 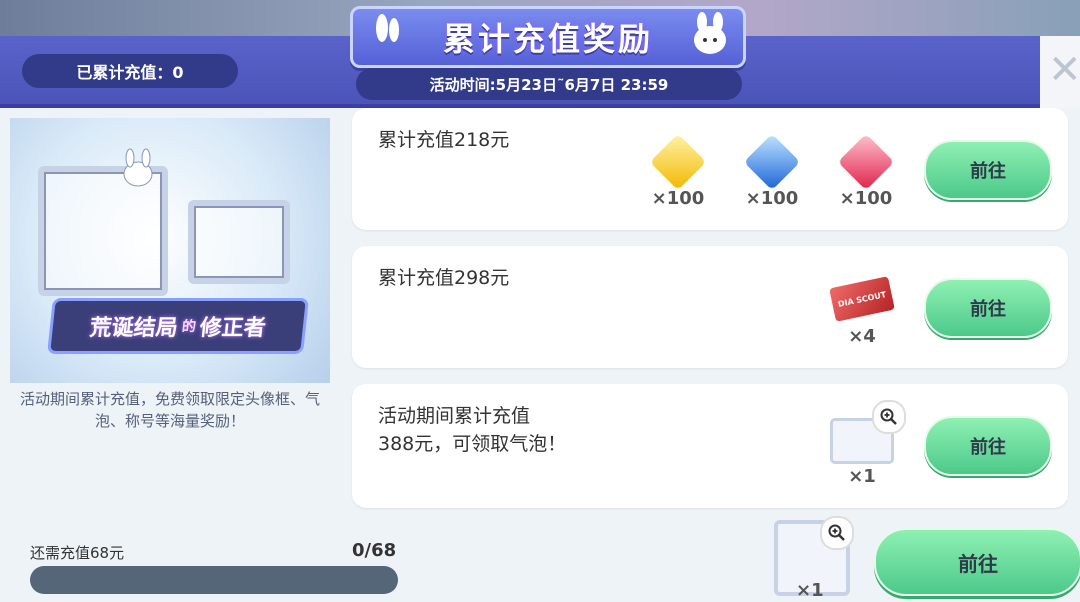 I want to click on item-qty: ×4, so click(x=862, y=336).